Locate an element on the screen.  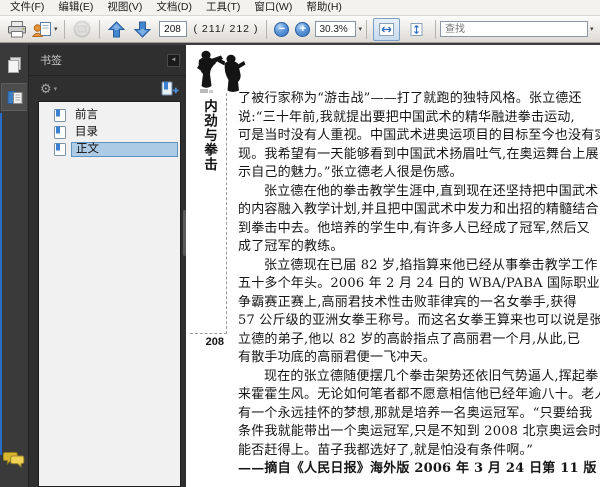
toolbar: ▾ ( 211/ 212 ) − + 30.3% is located at coordinates (300, 29).